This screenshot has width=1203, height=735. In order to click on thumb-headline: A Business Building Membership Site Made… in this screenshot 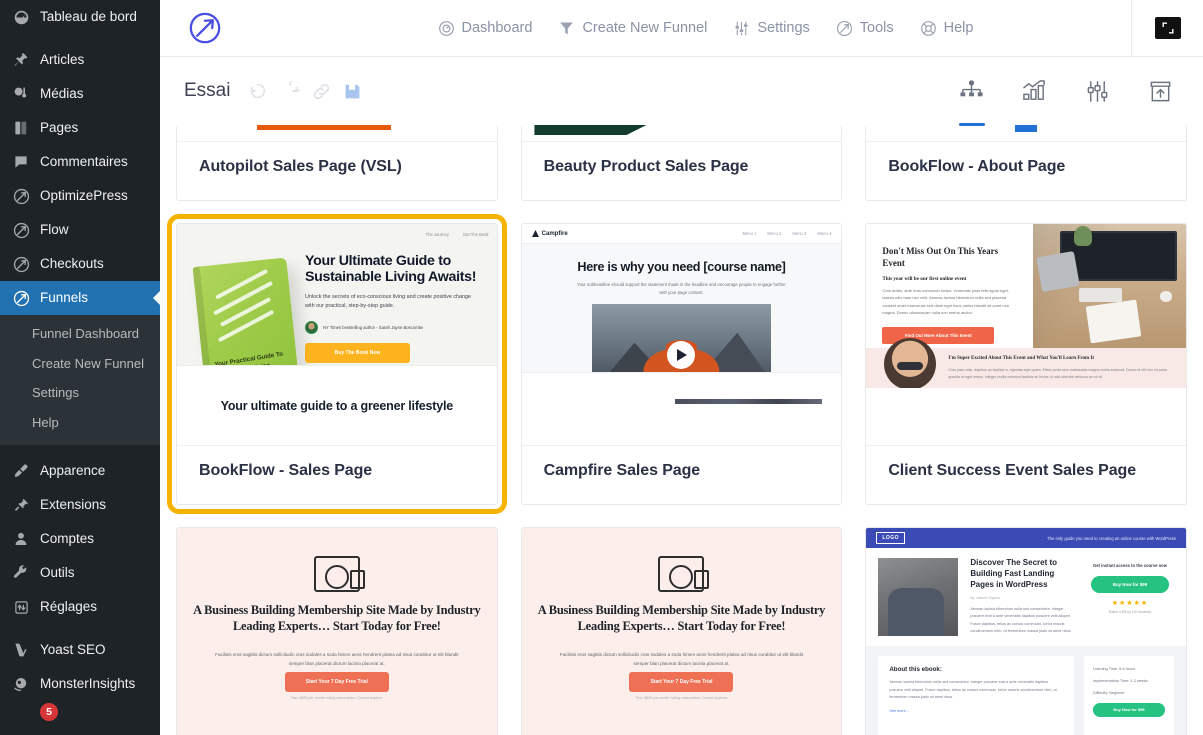, I will do `click(681, 618)`.